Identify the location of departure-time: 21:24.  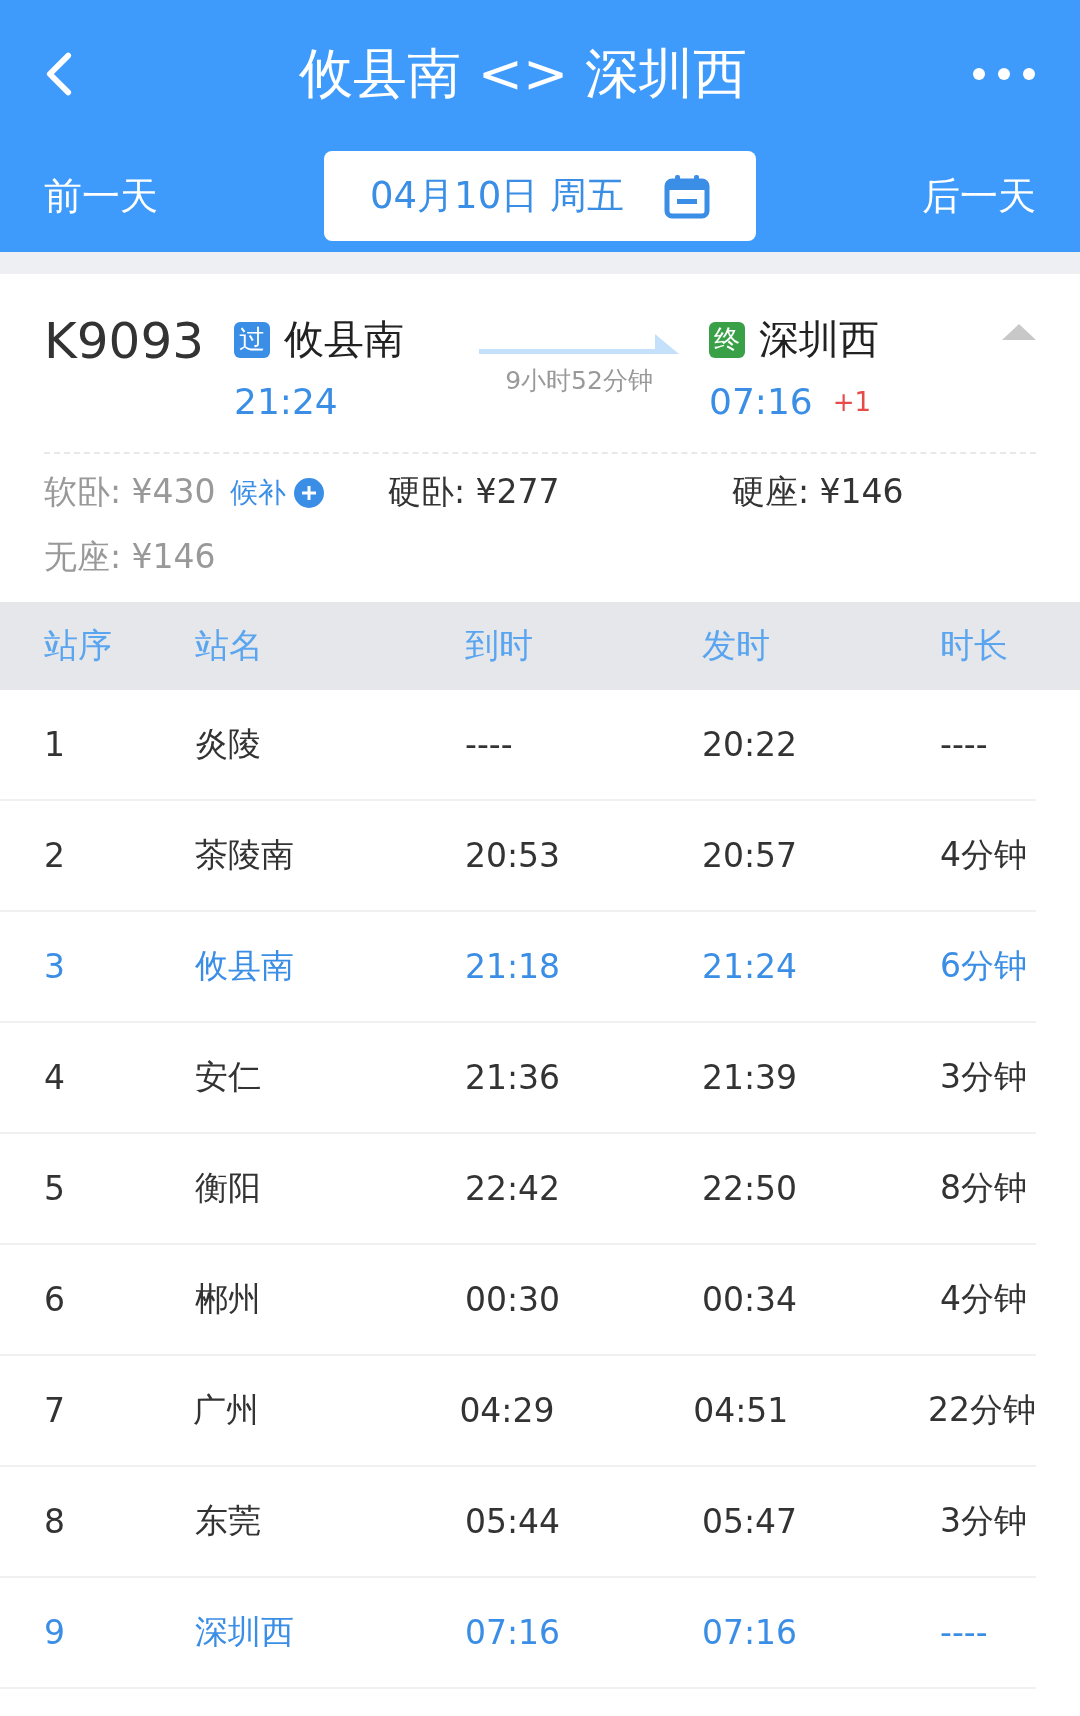
(286, 401).